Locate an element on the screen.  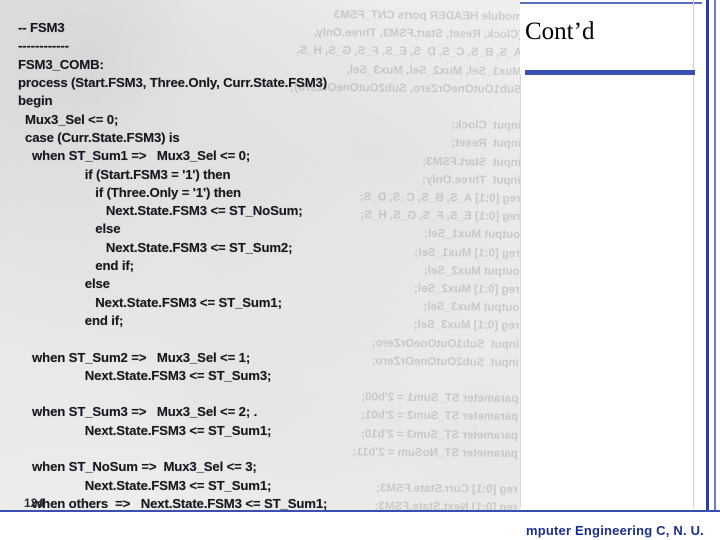
slide-title-box: Cont’d is located at coordinates (610, 46).